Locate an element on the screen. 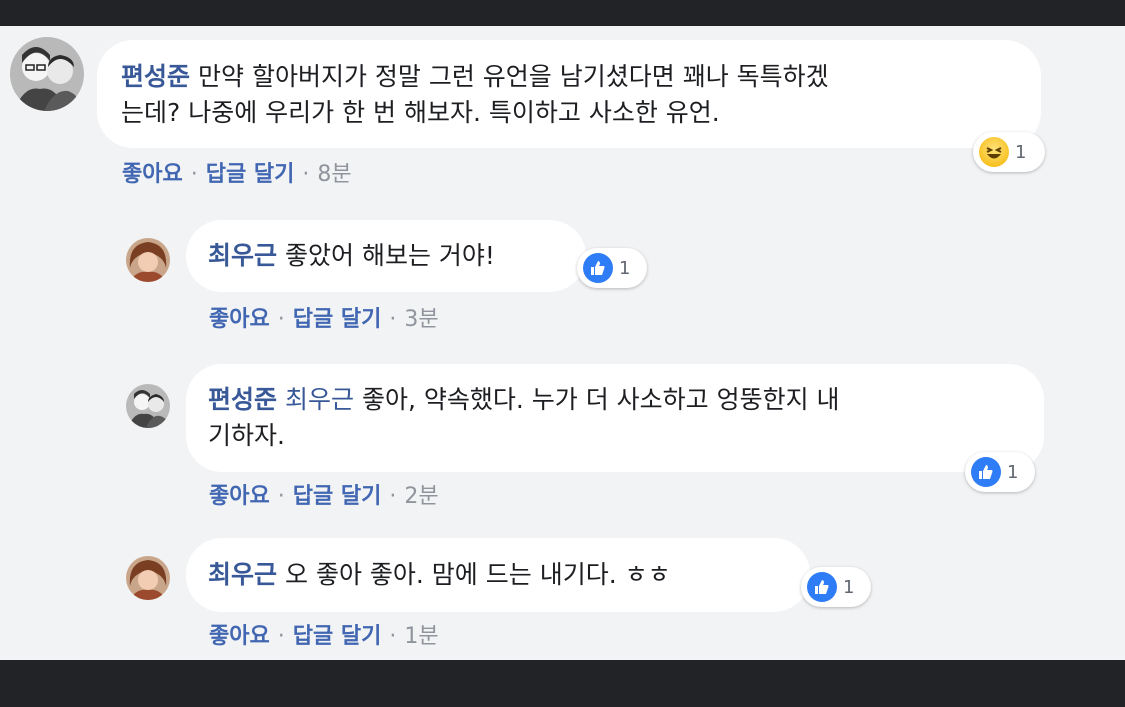 The width and height of the screenshot is (1125, 707). comment-bubble: 최우근 오 좋아 좋아. 맘에 드는 내기다. ㅎㅎ is located at coordinates (498, 575).